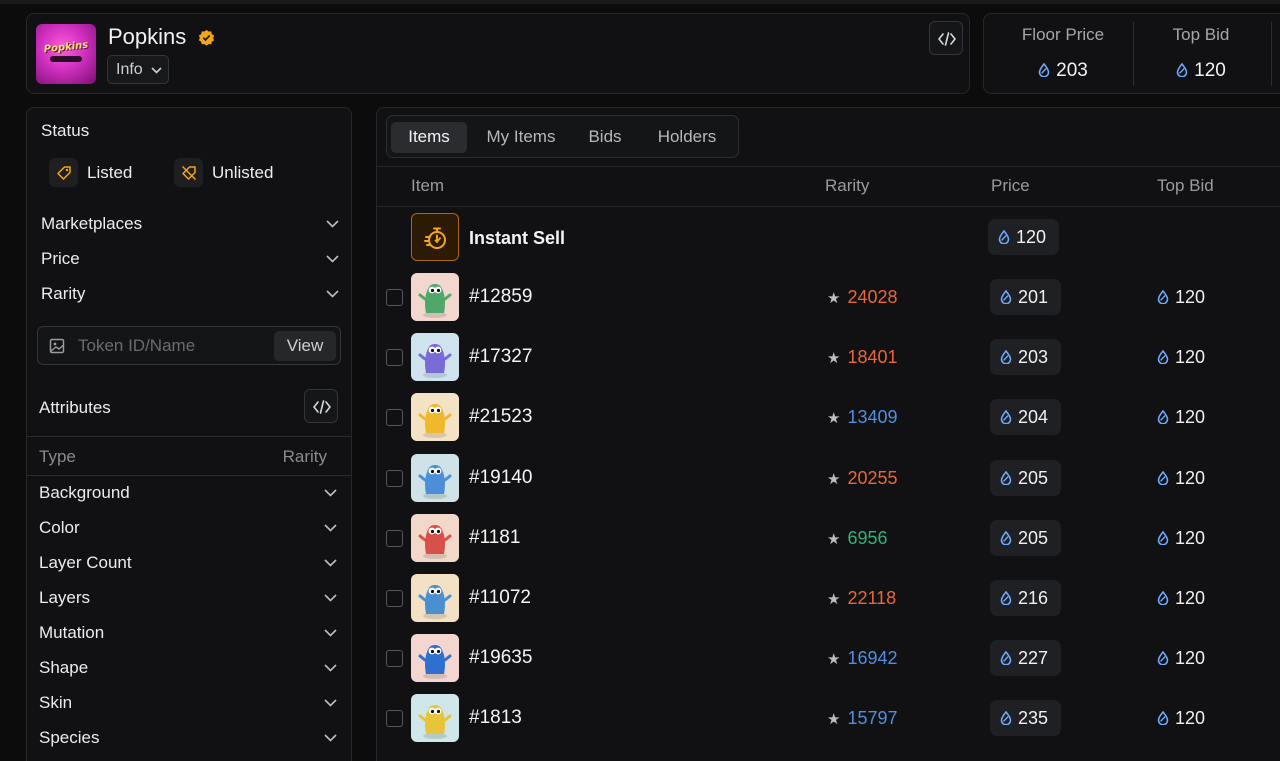  What do you see at coordinates (188, 528) in the screenshot?
I see `attribute-filter-color: Color` at bounding box center [188, 528].